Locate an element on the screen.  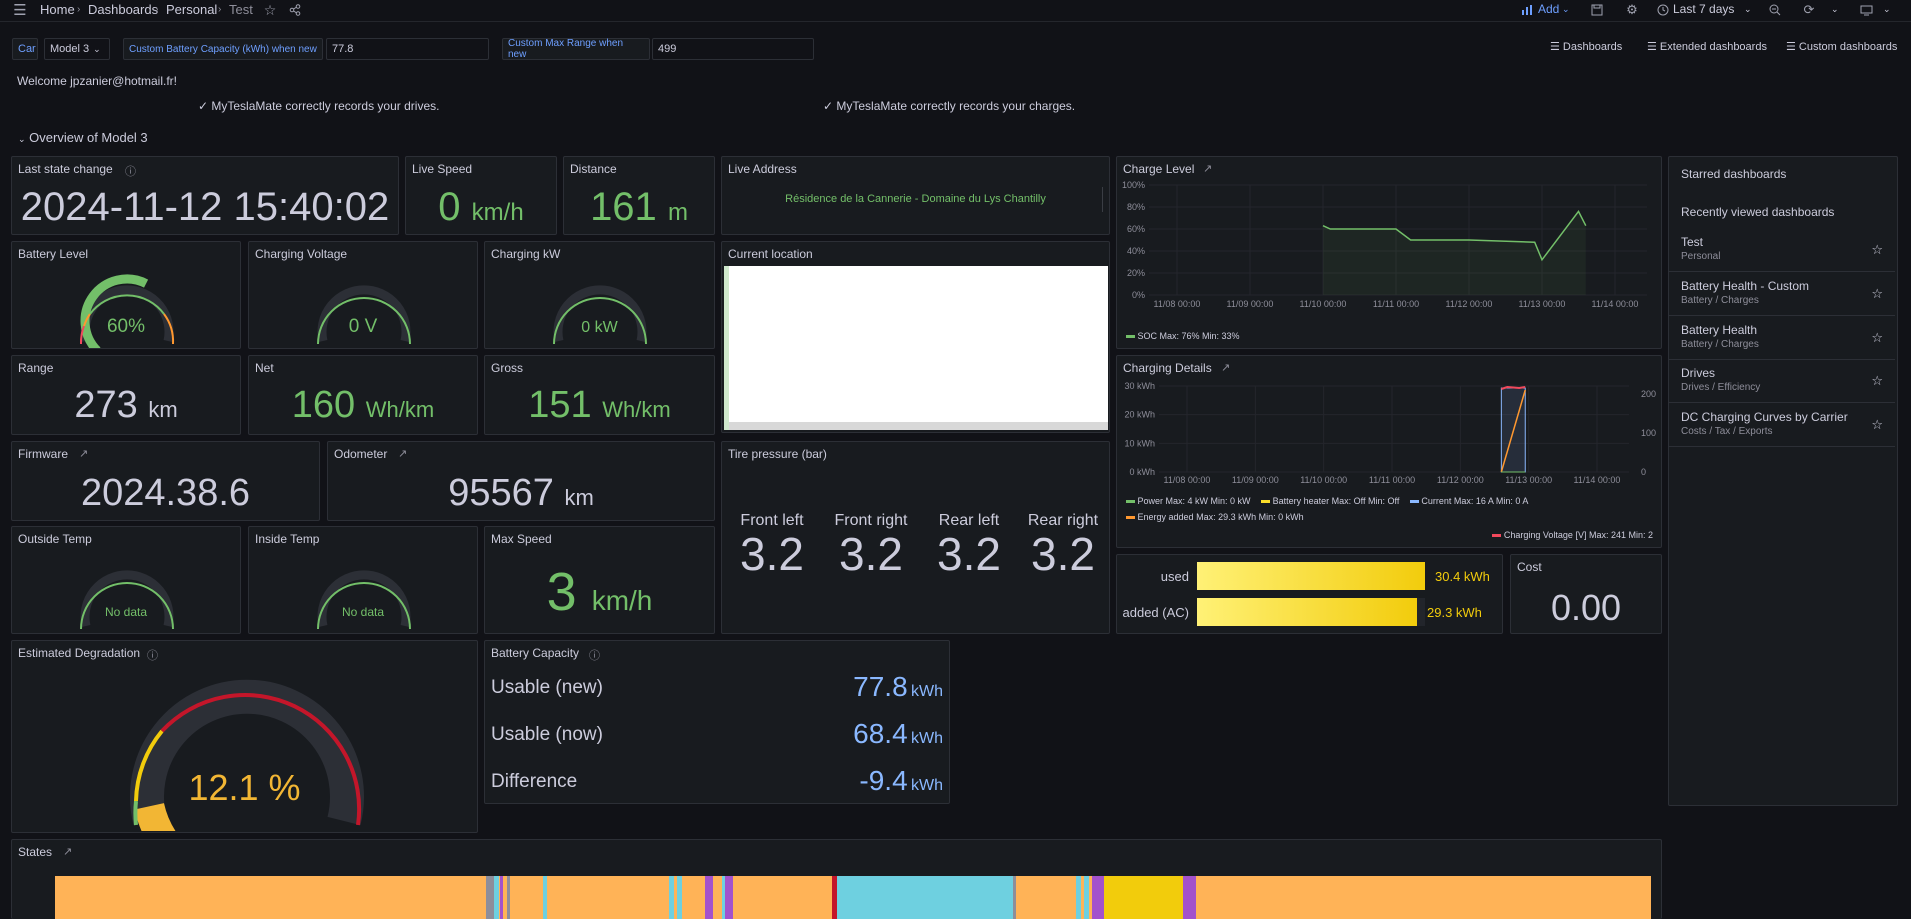
net-panel: Net 160 Wh/km is located at coordinates (363, 395).